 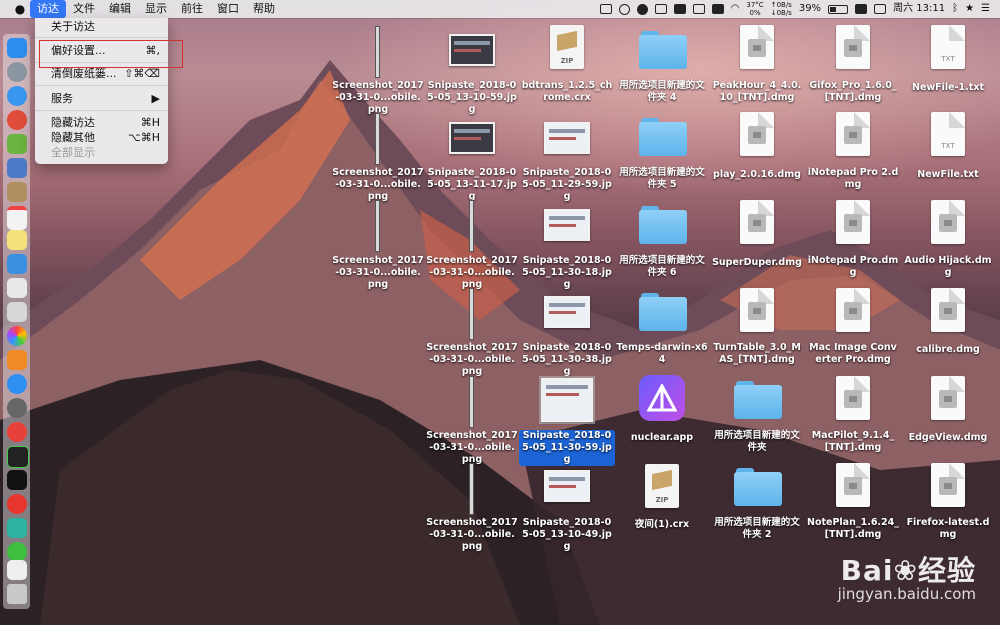 I want to click on desktop-file: TurnTable_3.0_MAS_[TNT].dmg, so click(x=757, y=354).